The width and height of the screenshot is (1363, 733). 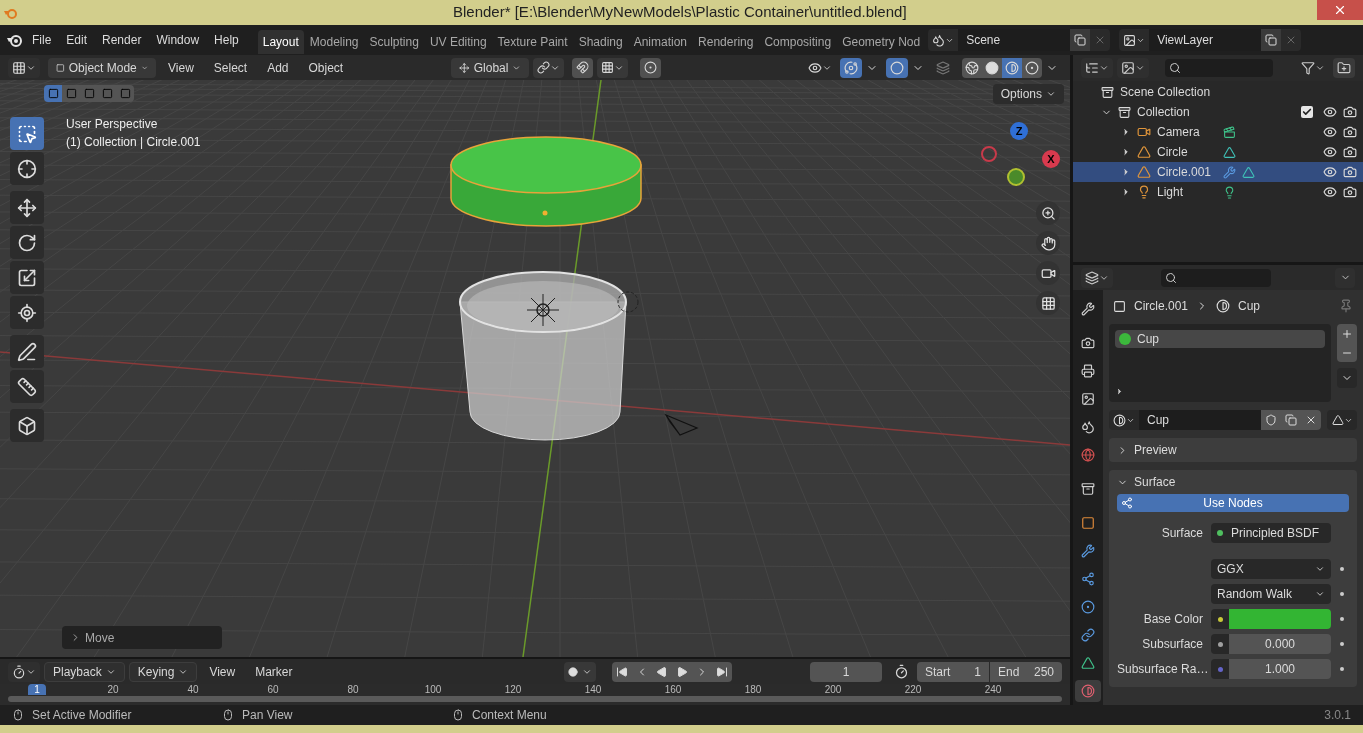 I want to click on breadcrumb-item: Cup, so click(x=1249, y=306).